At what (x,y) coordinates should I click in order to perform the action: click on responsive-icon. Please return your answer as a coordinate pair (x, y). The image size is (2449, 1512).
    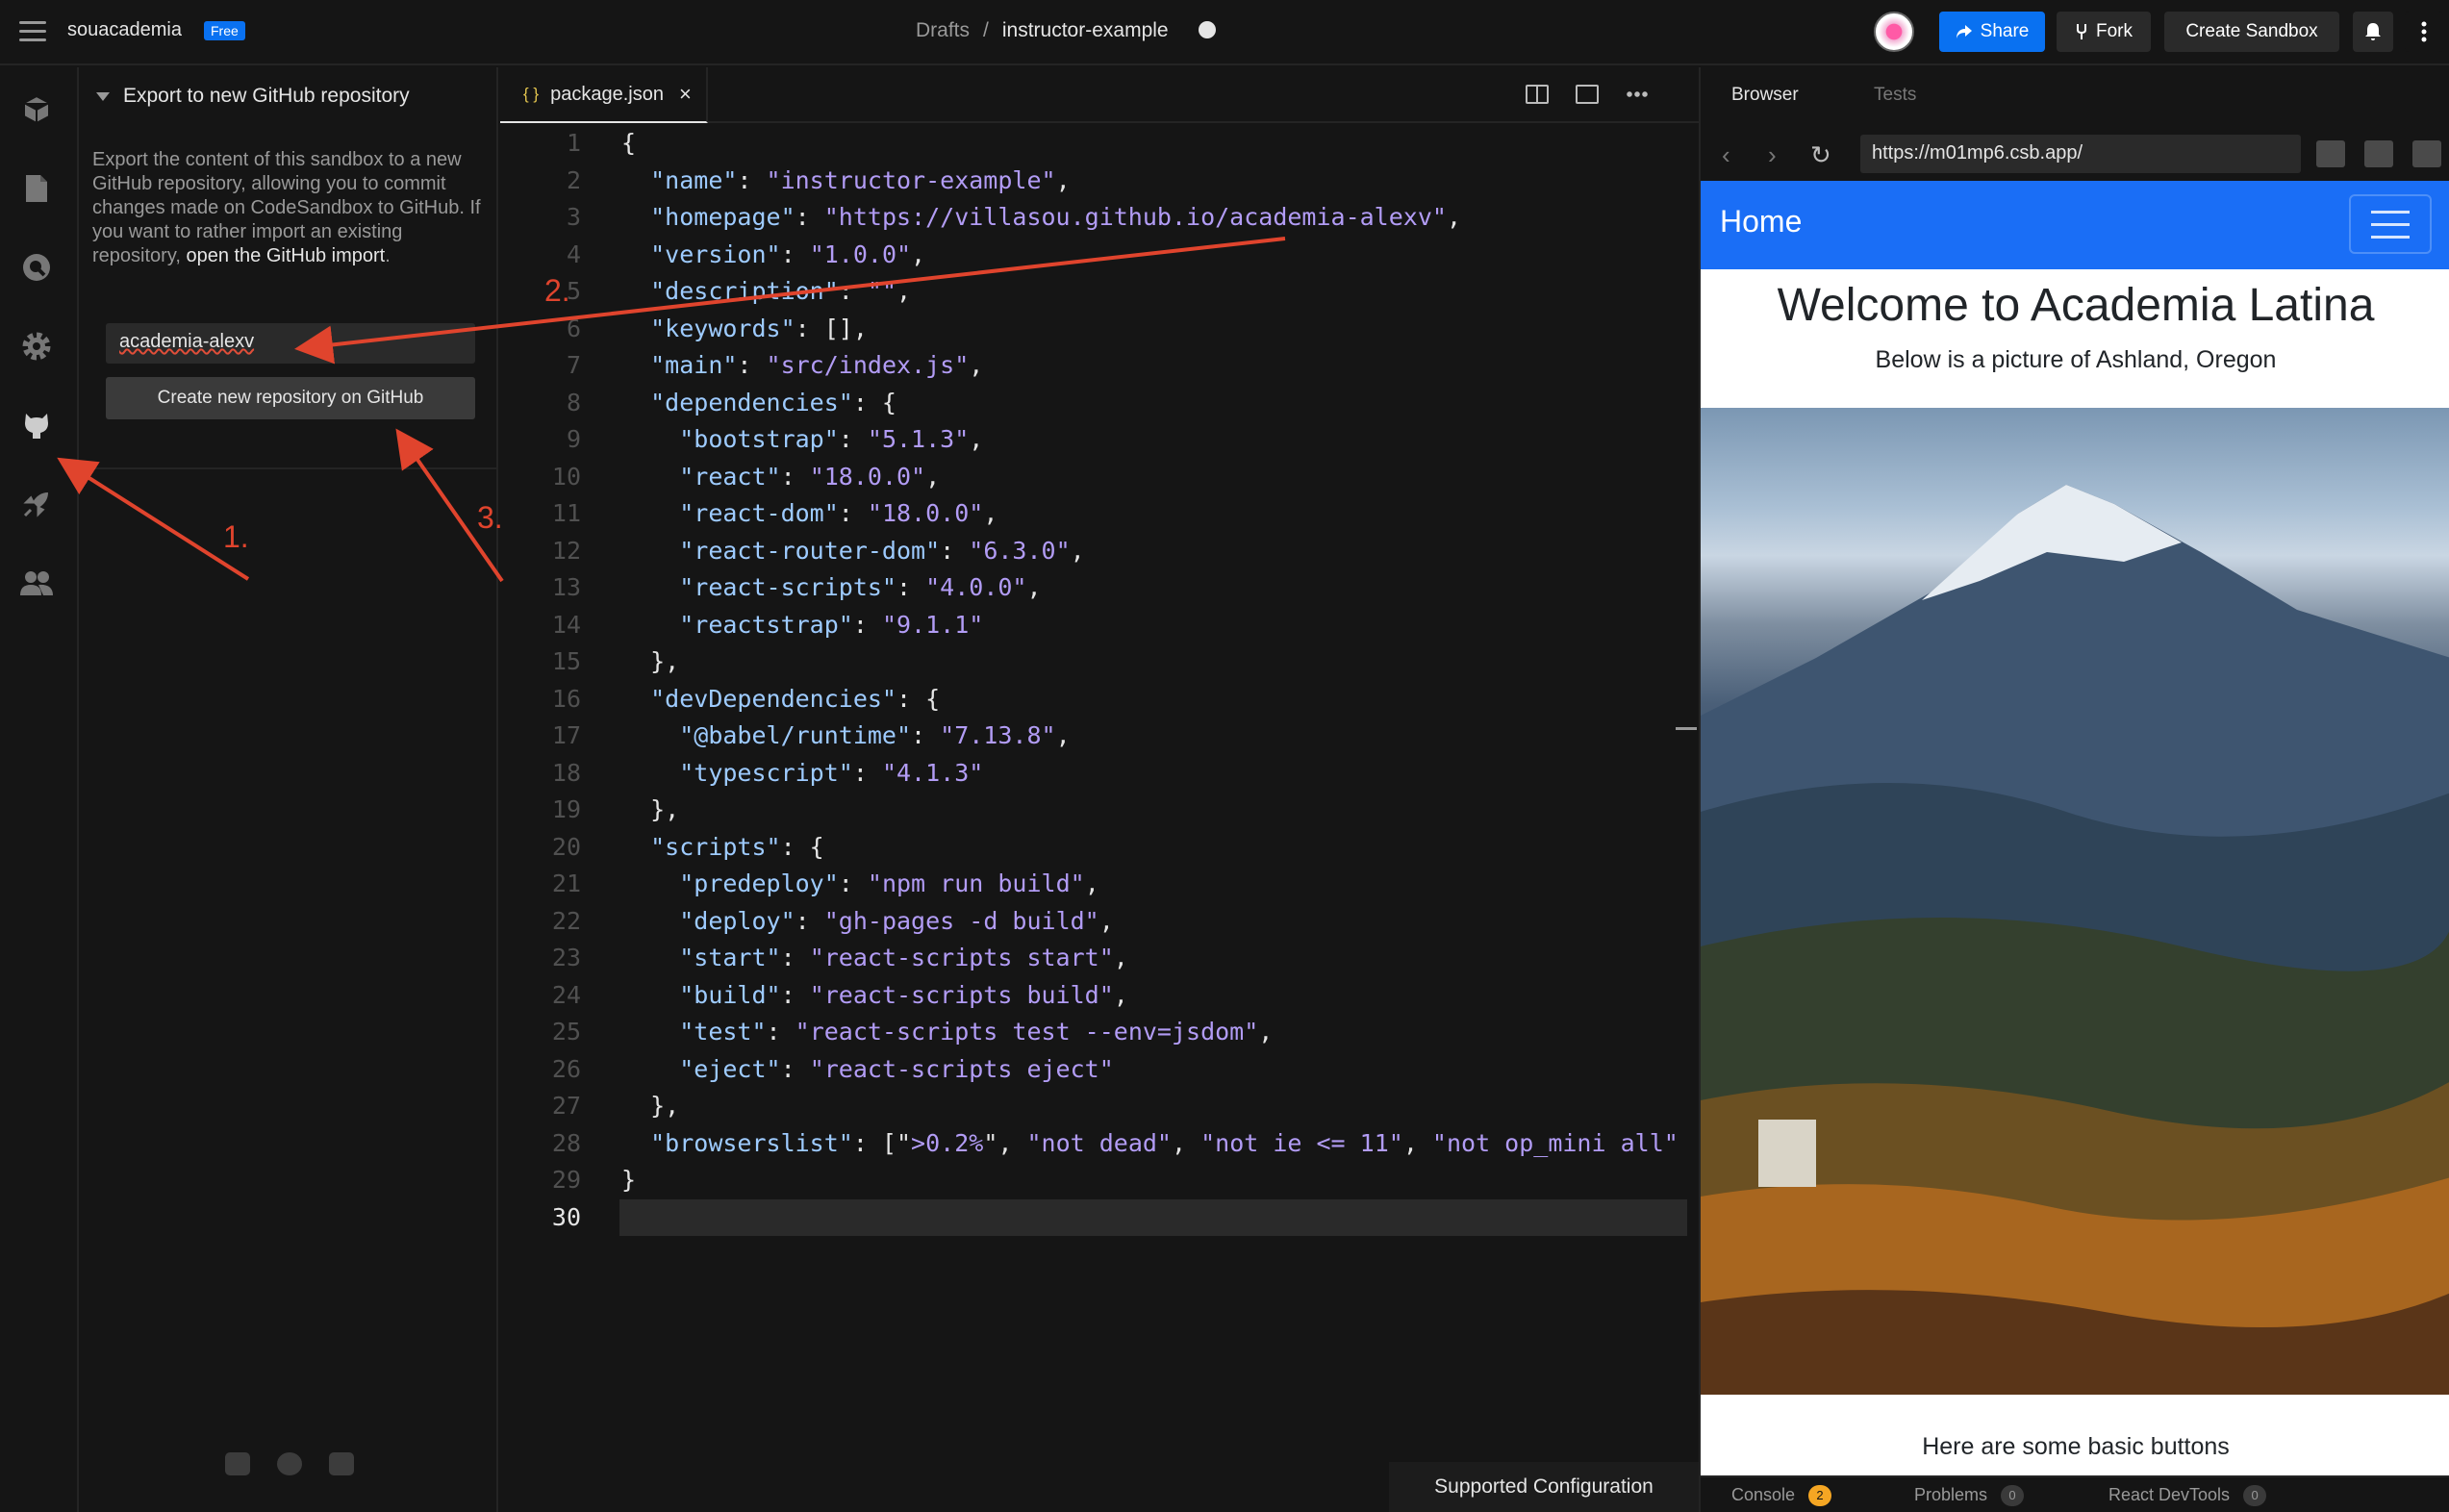
    Looking at the image, I should click on (2330, 154).